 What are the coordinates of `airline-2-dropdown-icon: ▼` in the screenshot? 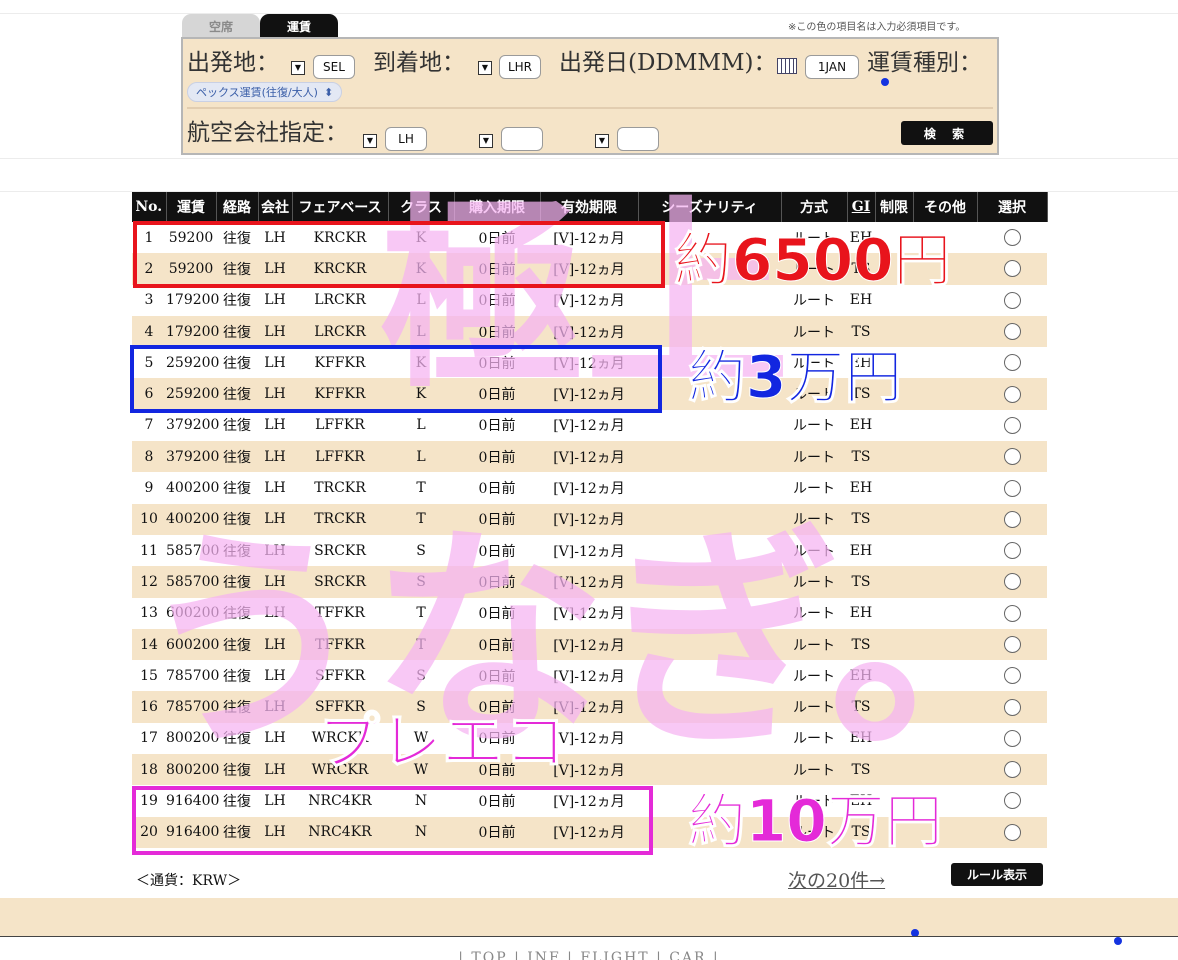 It's located at (486, 141).